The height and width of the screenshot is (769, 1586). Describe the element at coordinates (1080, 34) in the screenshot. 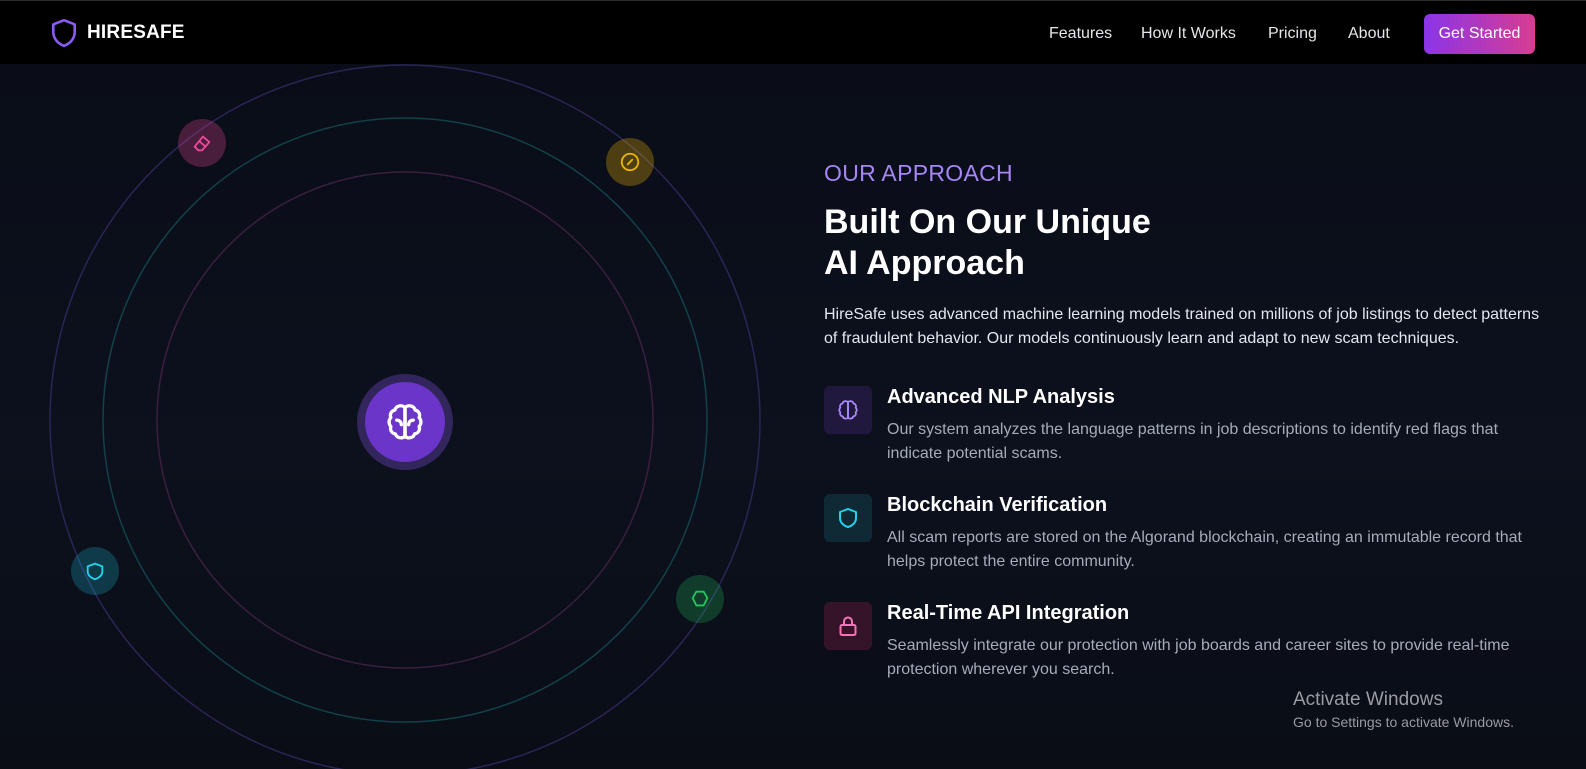

I see `nav-link-features: Features` at that location.